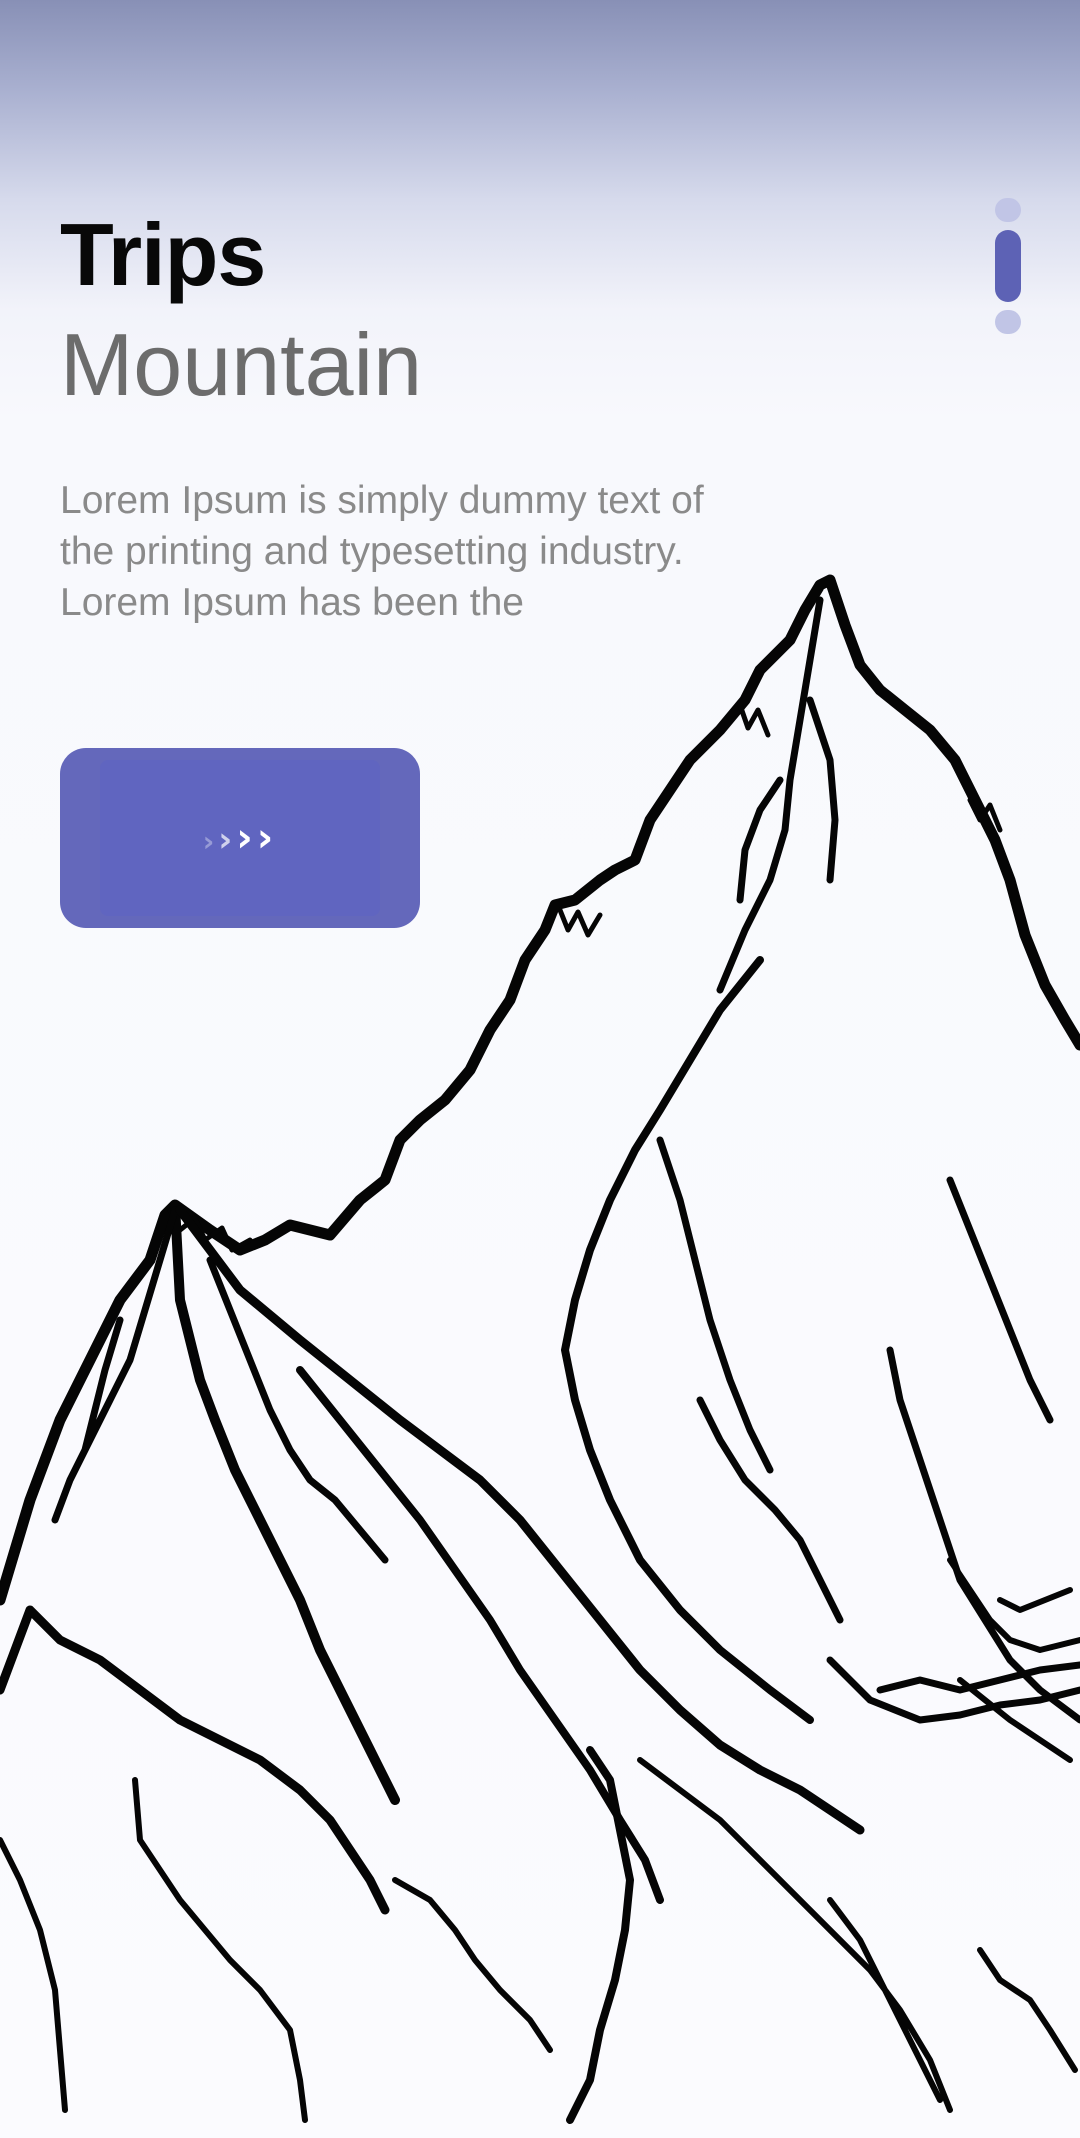  What do you see at coordinates (1013, 1660) in the screenshot?
I see `right-face-shading` at bounding box center [1013, 1660].